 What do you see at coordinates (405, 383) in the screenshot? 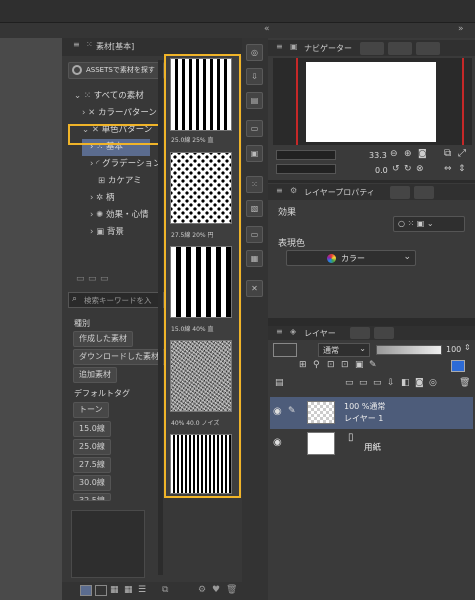
I see `merge-icon: ◧` at bounding box center [405, 383].